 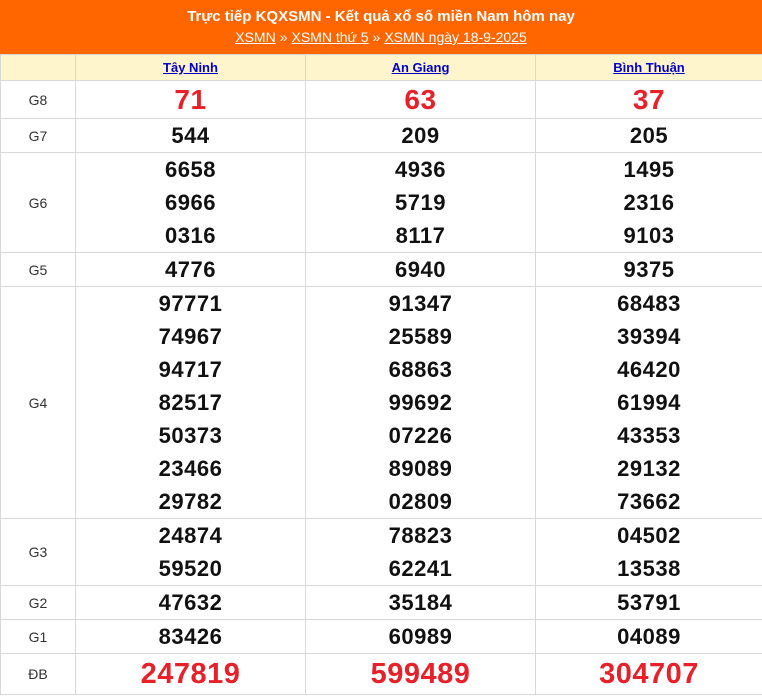 What do you see at coordinates (190, 336) in the screenshot?
I see `prize-number: 74967` at bounding box center [190, 336].